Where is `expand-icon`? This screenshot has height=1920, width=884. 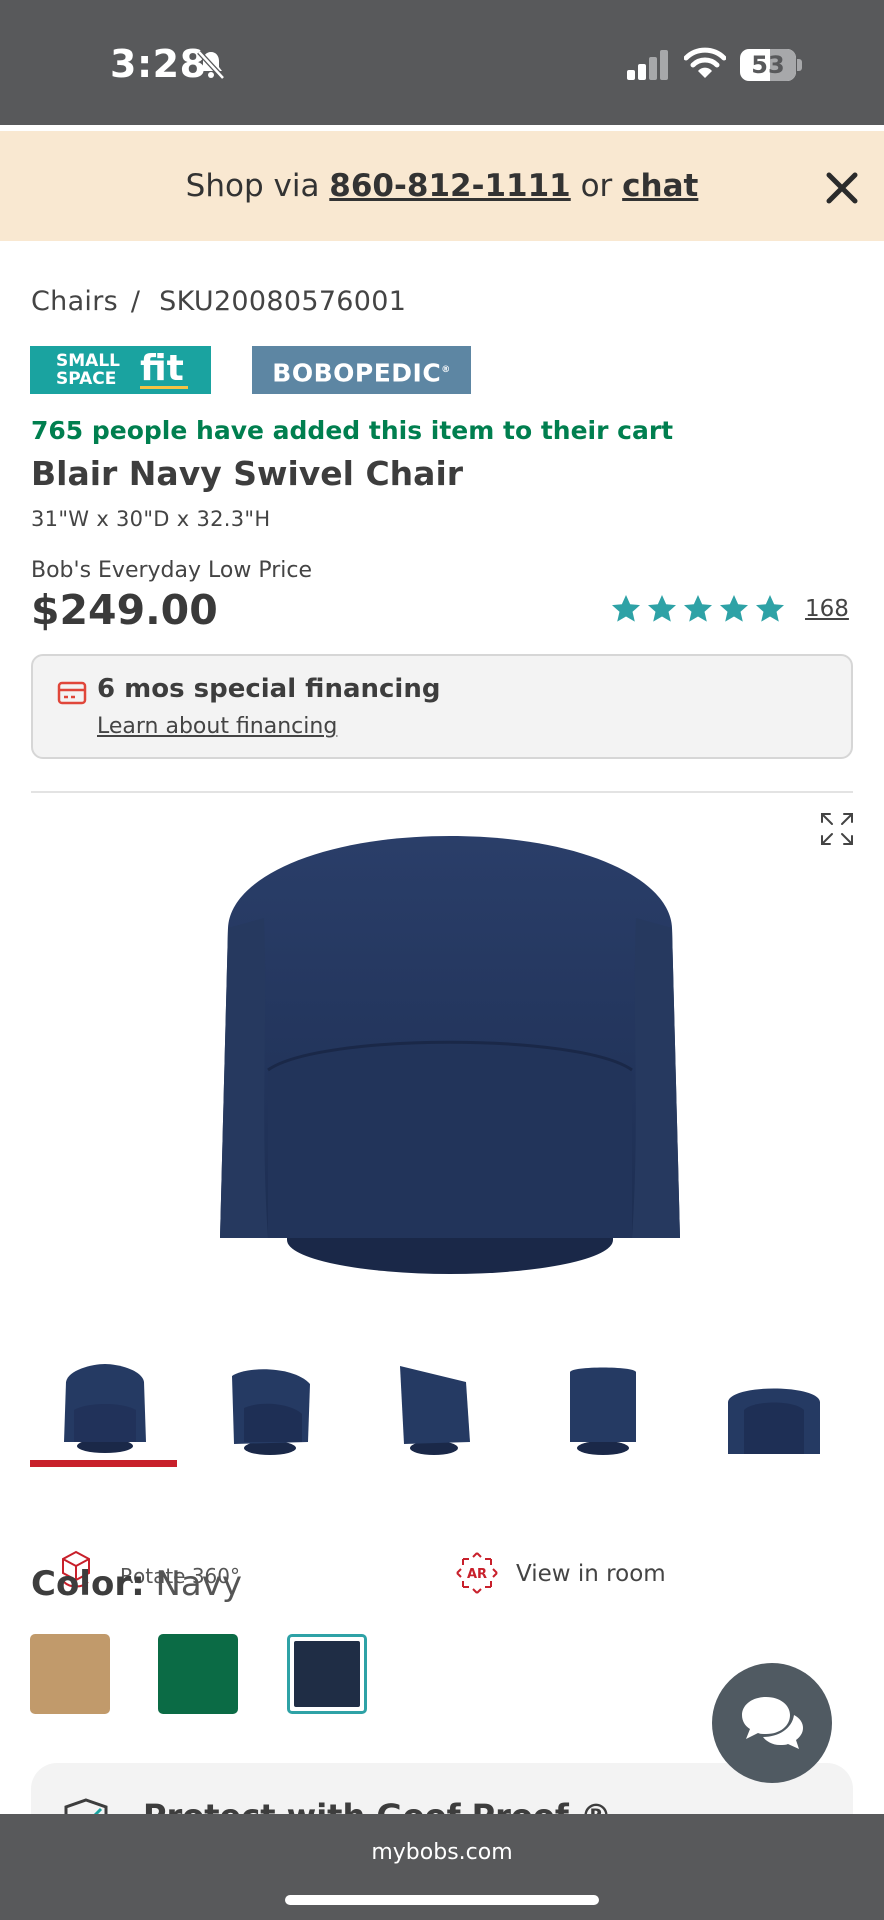
expand-icon is located at coordinates (837, 829).